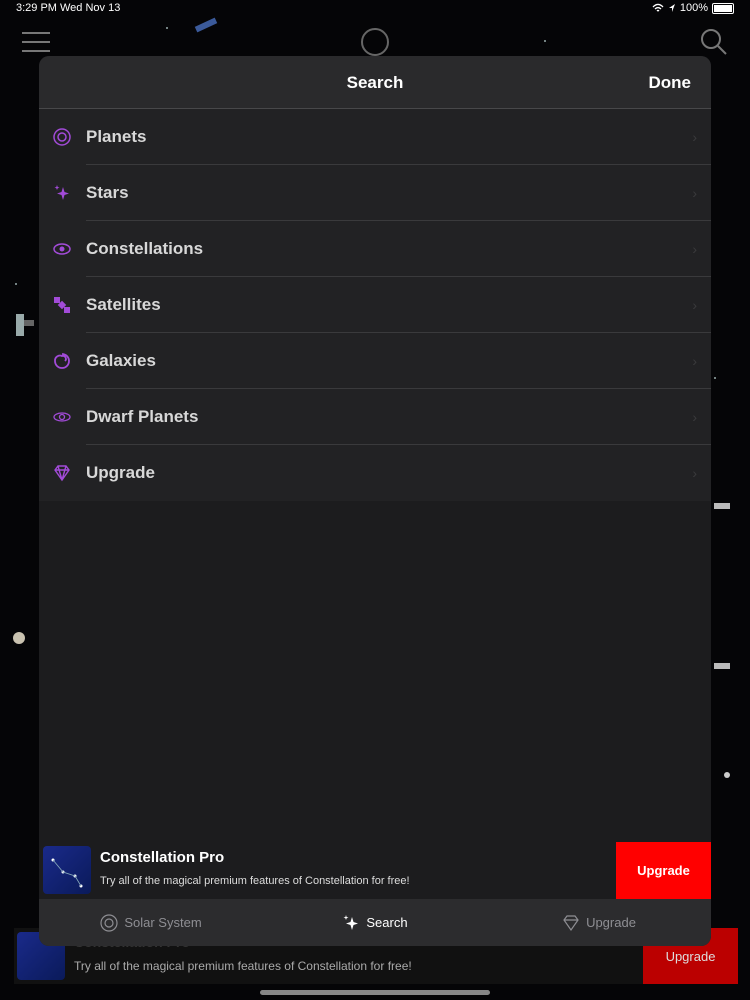  I want to click on status-right: 100%, so click(693, 8).